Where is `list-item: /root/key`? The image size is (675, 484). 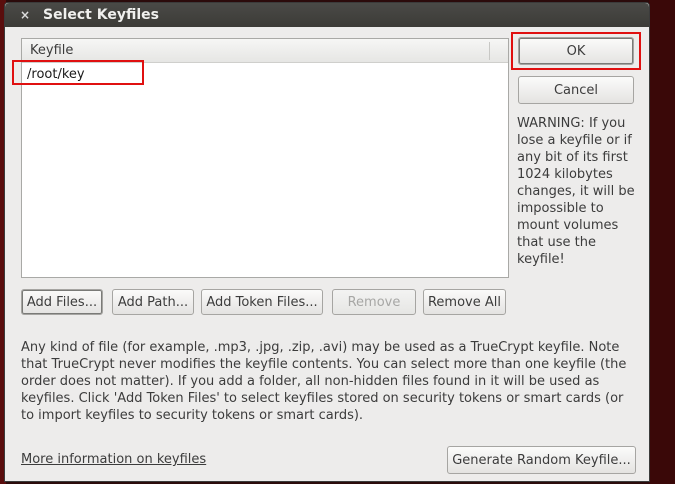
list-item: /root/key is located at coordinates (265, 74).